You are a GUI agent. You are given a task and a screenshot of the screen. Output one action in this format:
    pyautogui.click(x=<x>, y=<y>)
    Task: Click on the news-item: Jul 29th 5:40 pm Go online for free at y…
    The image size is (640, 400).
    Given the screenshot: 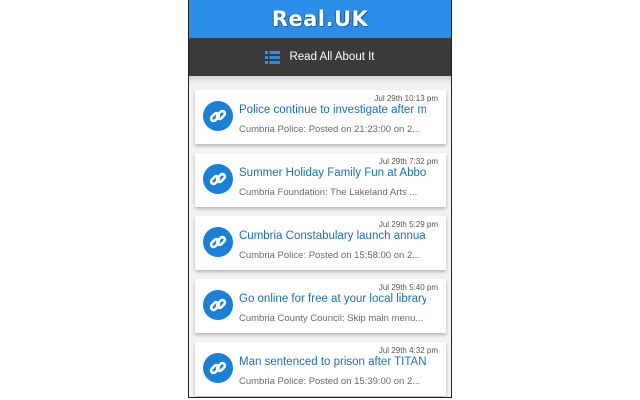 What is the action you would take?
    pyautogui.click(x=320, y=306)
    